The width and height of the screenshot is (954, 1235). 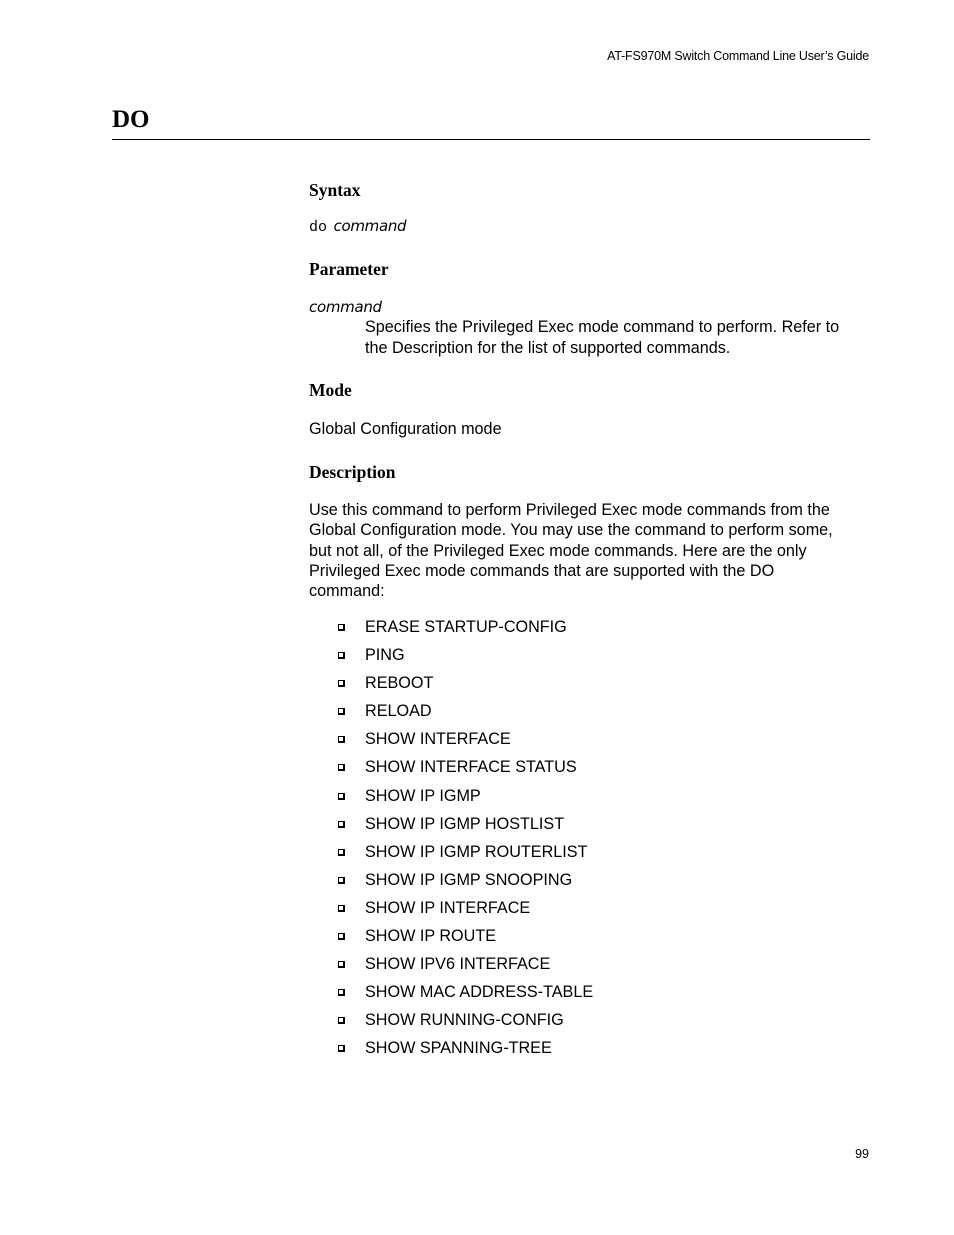 I want to click on command-name: SHOW RUNNING-CONFIG, so click(x=464, y=1020).